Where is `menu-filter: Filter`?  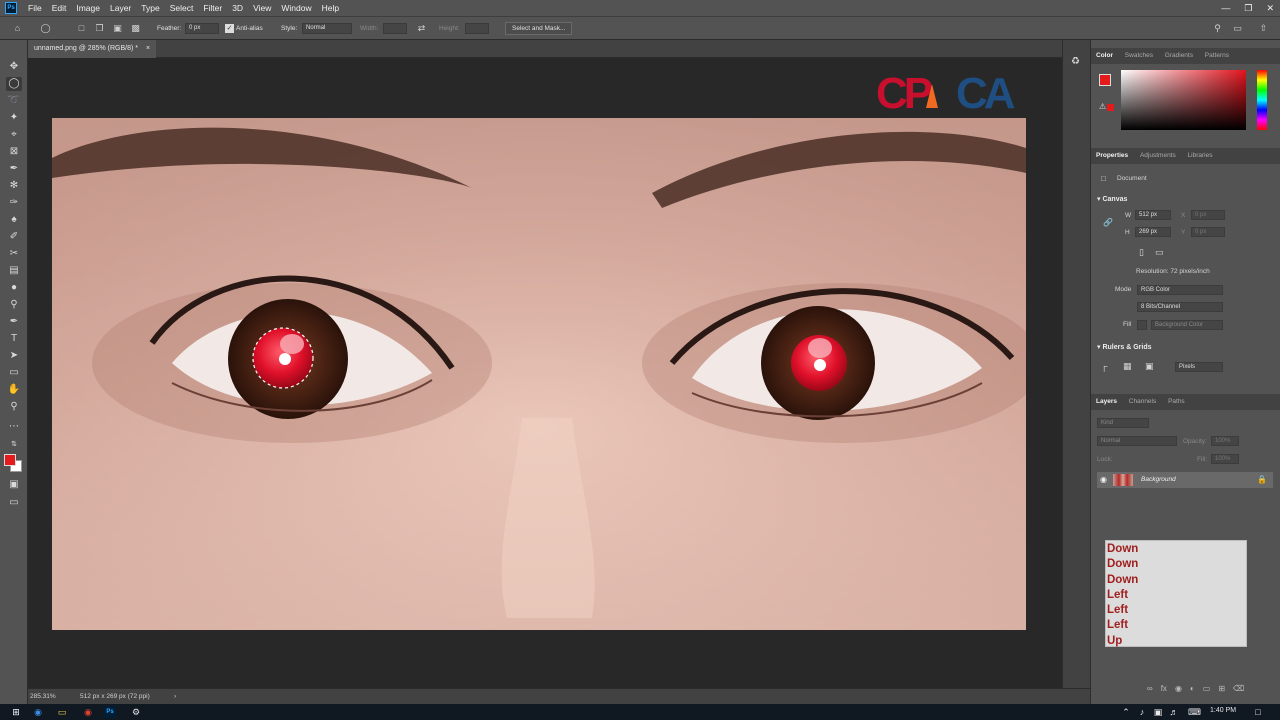
menu-filter: Filter is located at coordinates (212, 8).